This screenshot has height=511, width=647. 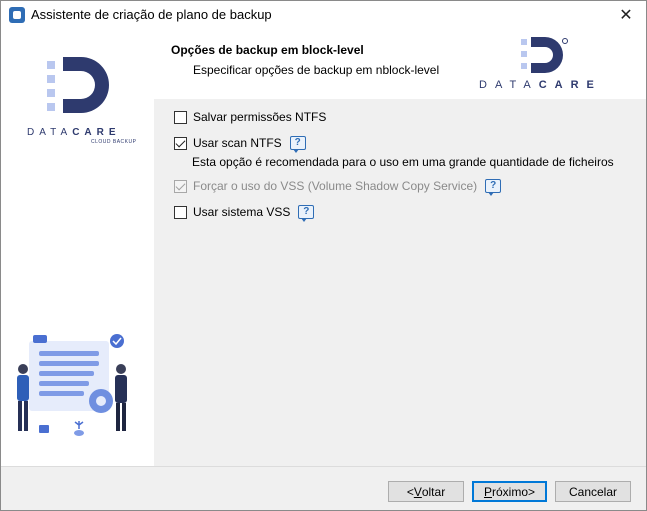 I want to click on sidebar-logo-text: DATACARE, so click(x=74, y=132).